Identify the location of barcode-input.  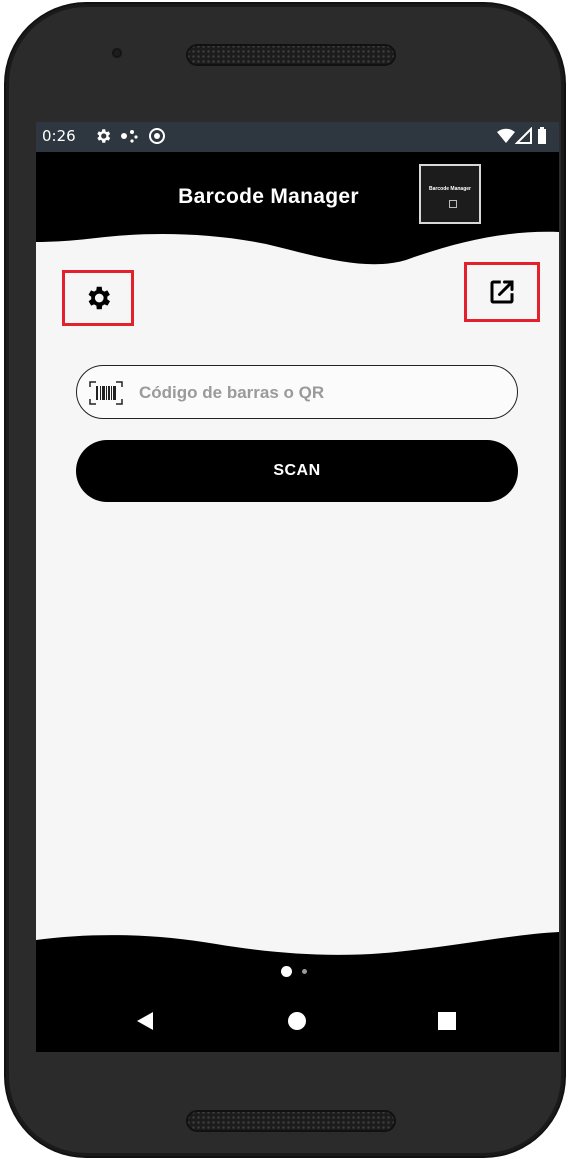
(319, 393).